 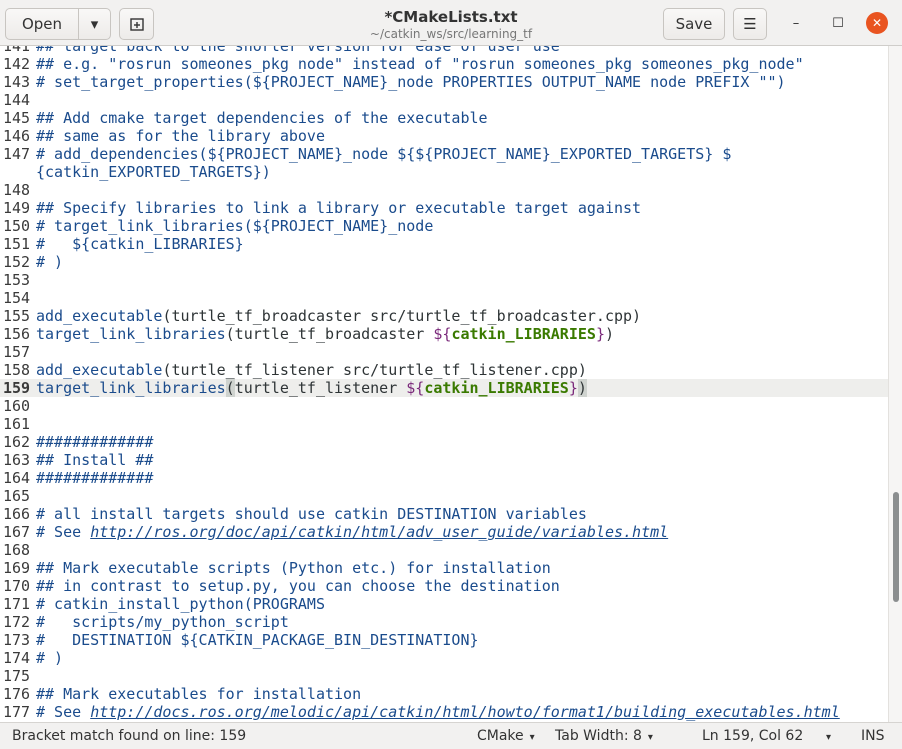 I want to click on code-line: 161, so click(x=444, y=424).